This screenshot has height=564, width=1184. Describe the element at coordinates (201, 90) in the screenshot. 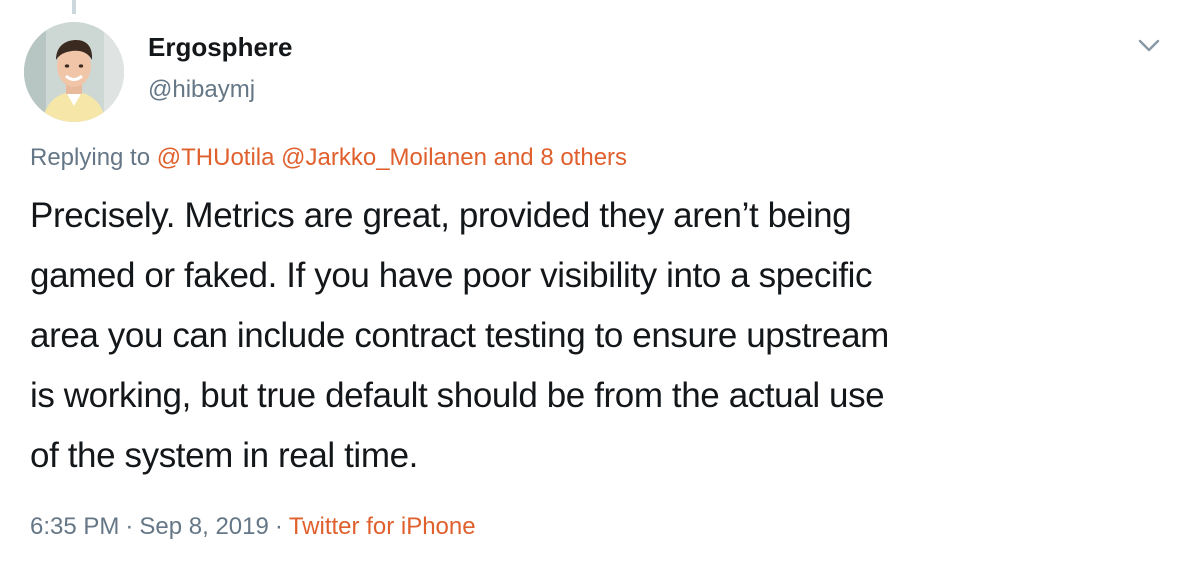

I see `author-handle: @hibaymj` at that location.